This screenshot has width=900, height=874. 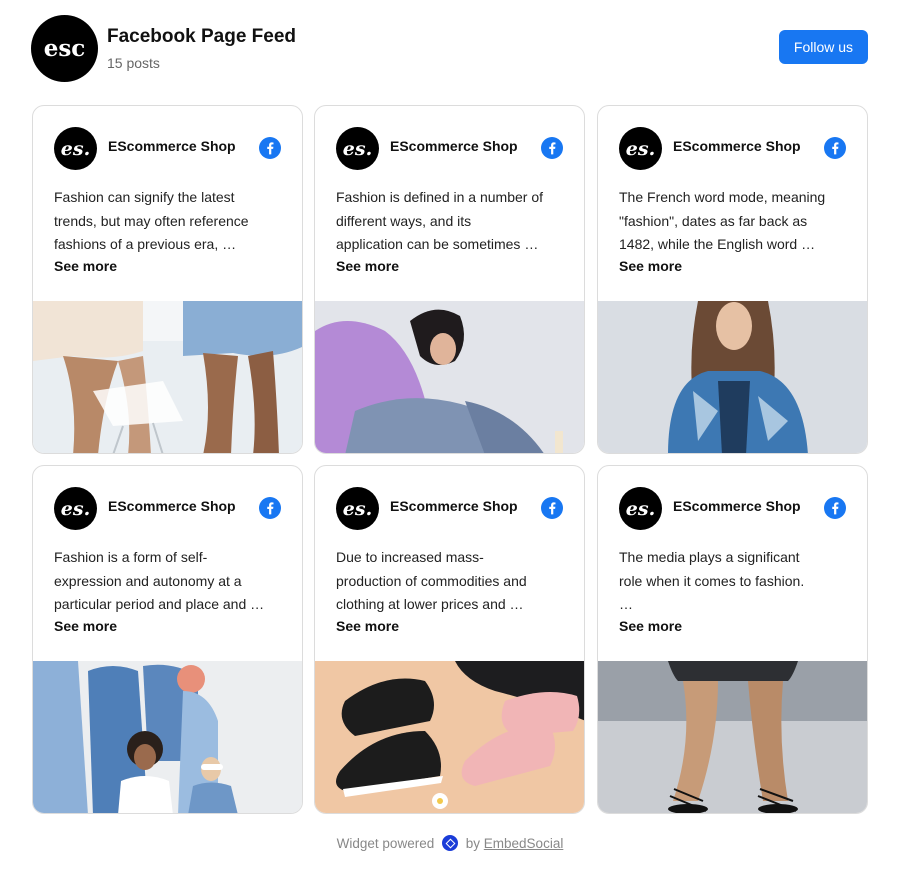 I want to click on by-text: by, so click(x=473, y=843).